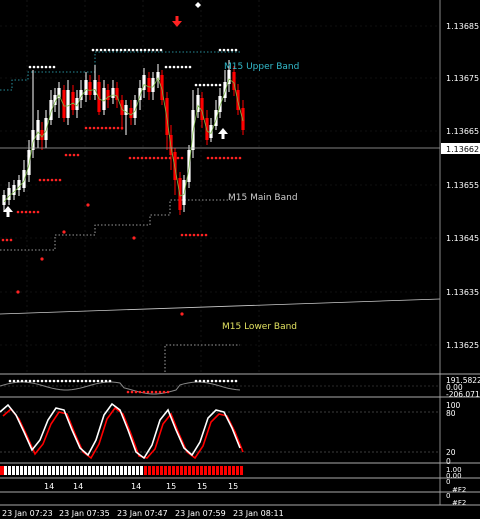  What do you see at coordinates (49, 486) in the screenshot?
I see `panel-row-label: 14` at bounding box center [49, 486].